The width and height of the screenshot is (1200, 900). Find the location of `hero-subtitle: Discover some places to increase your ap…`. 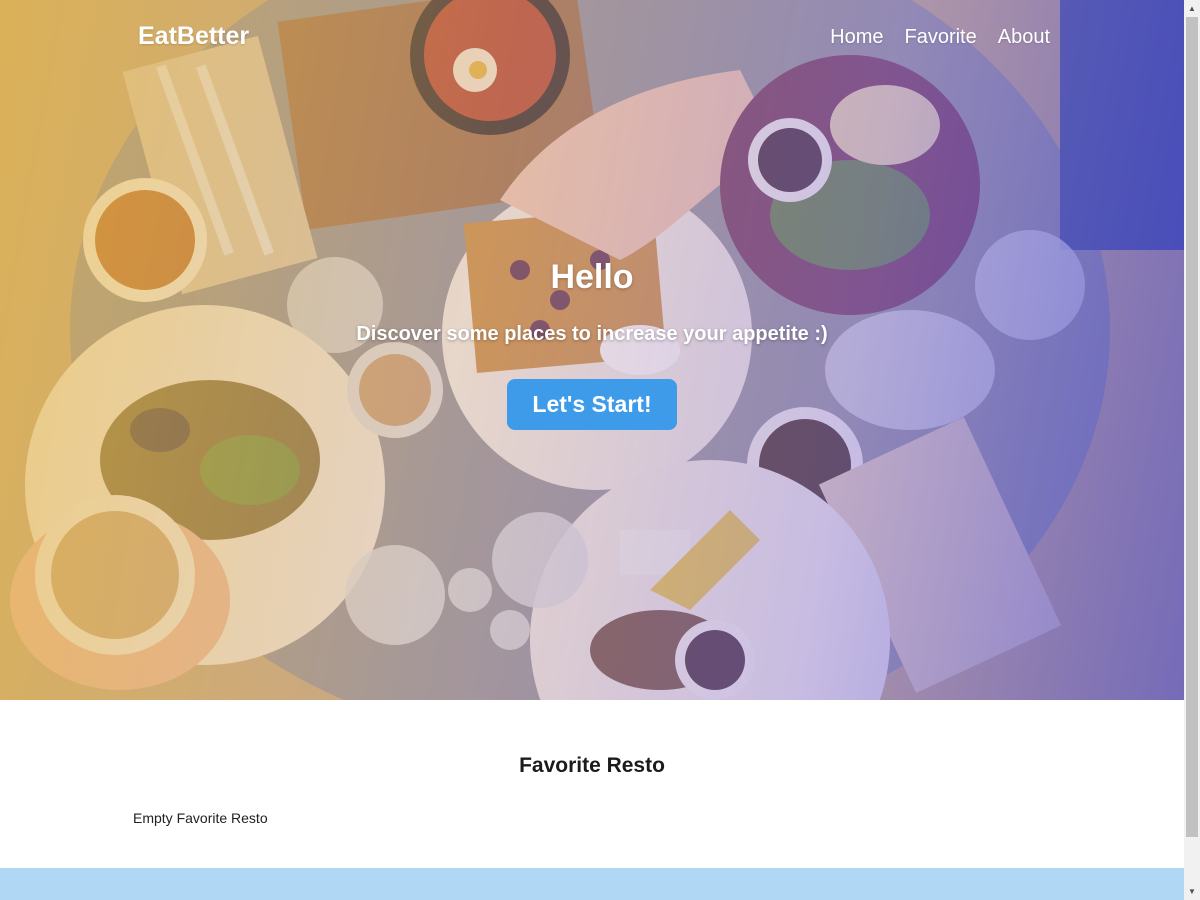

hero-subtitle: Discover some places to increase your ap… is located at coordinates (592, 334).